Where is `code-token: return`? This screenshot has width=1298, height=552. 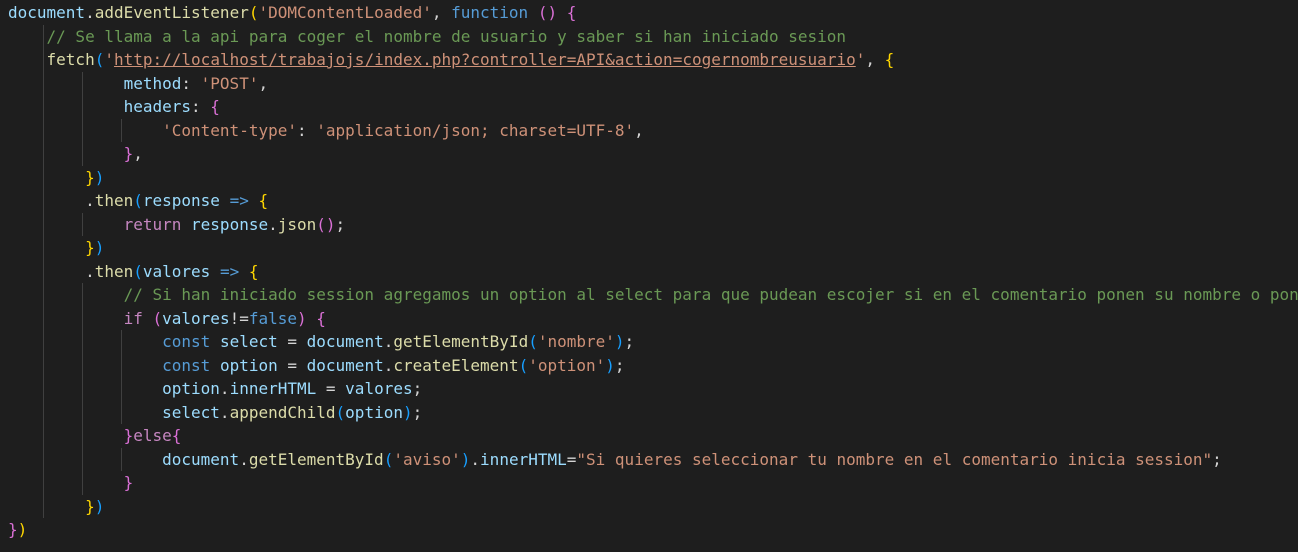 code-token: return is located at coordinates (152, 224).